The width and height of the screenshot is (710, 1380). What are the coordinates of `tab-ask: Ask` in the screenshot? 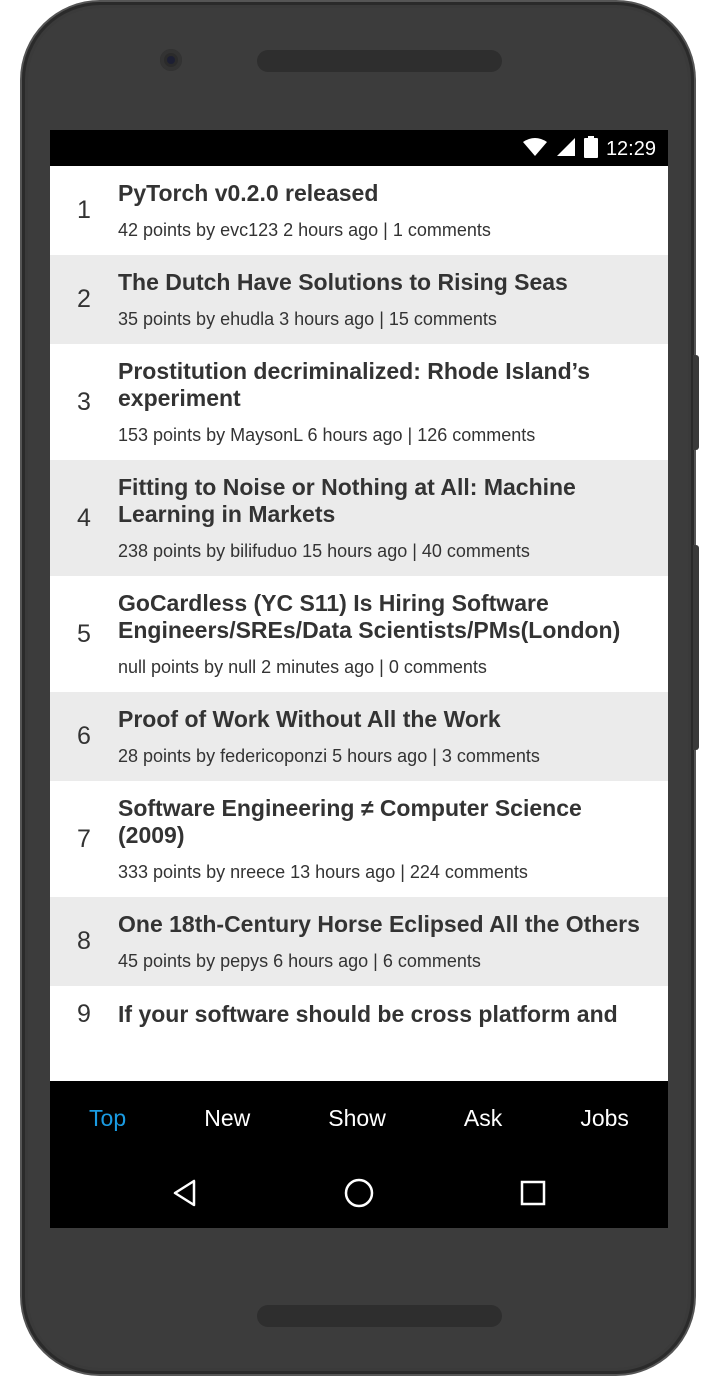 It's located at (483, 1118).